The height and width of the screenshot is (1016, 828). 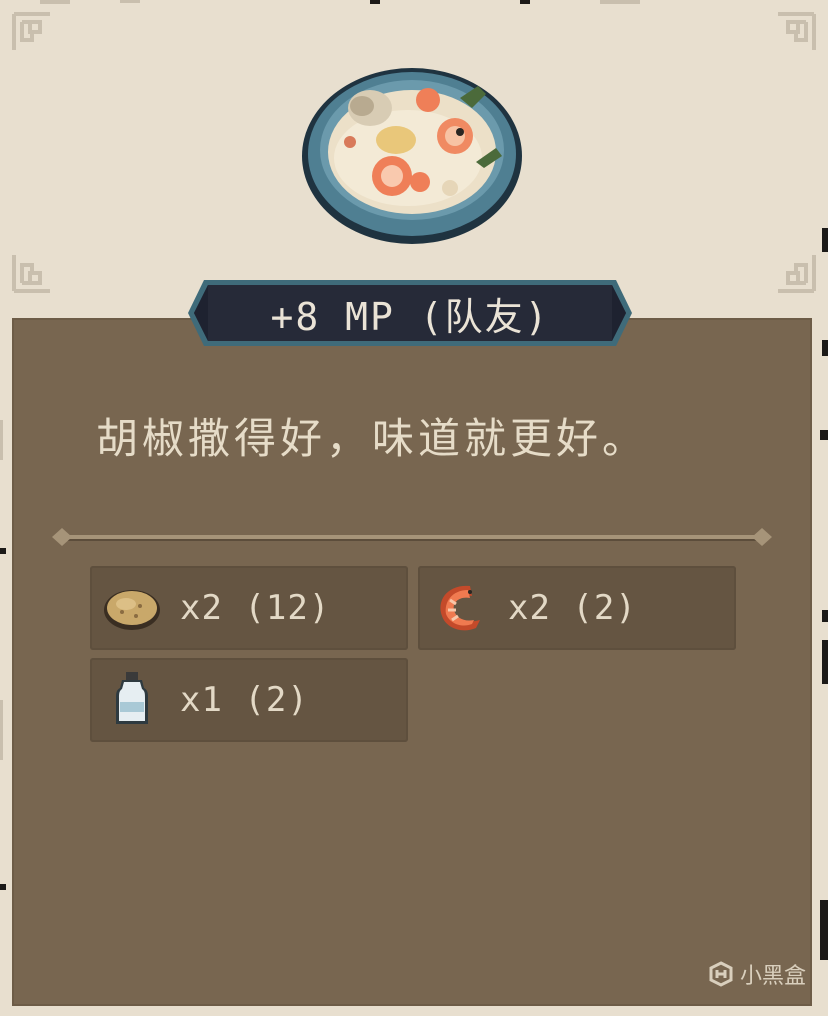 What do you see at coordinates (772, 976) in the screenshot?
I see `watermark-text: 小黑盒` at bounding box center [772, 976].